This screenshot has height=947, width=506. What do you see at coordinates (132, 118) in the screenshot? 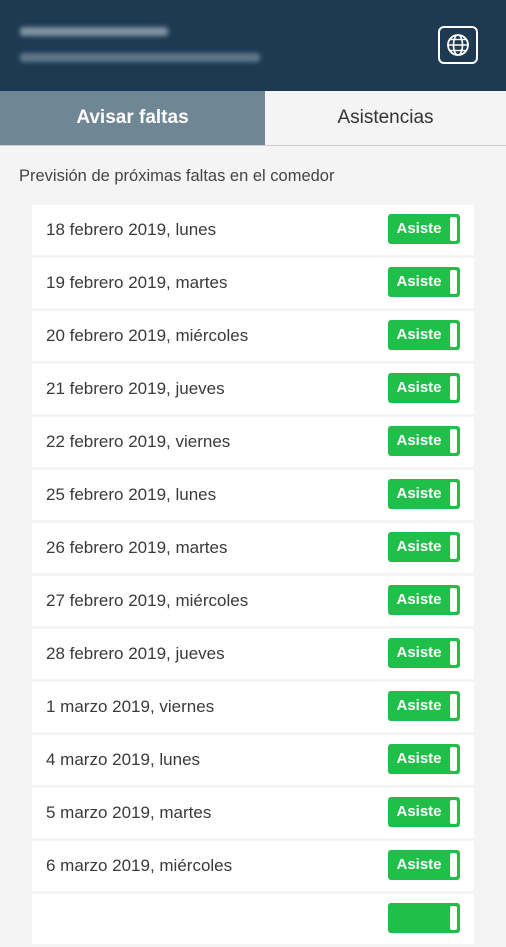
I see `tab-avisar-faltas: Avisar faltas` at bounding box center [132, 118].